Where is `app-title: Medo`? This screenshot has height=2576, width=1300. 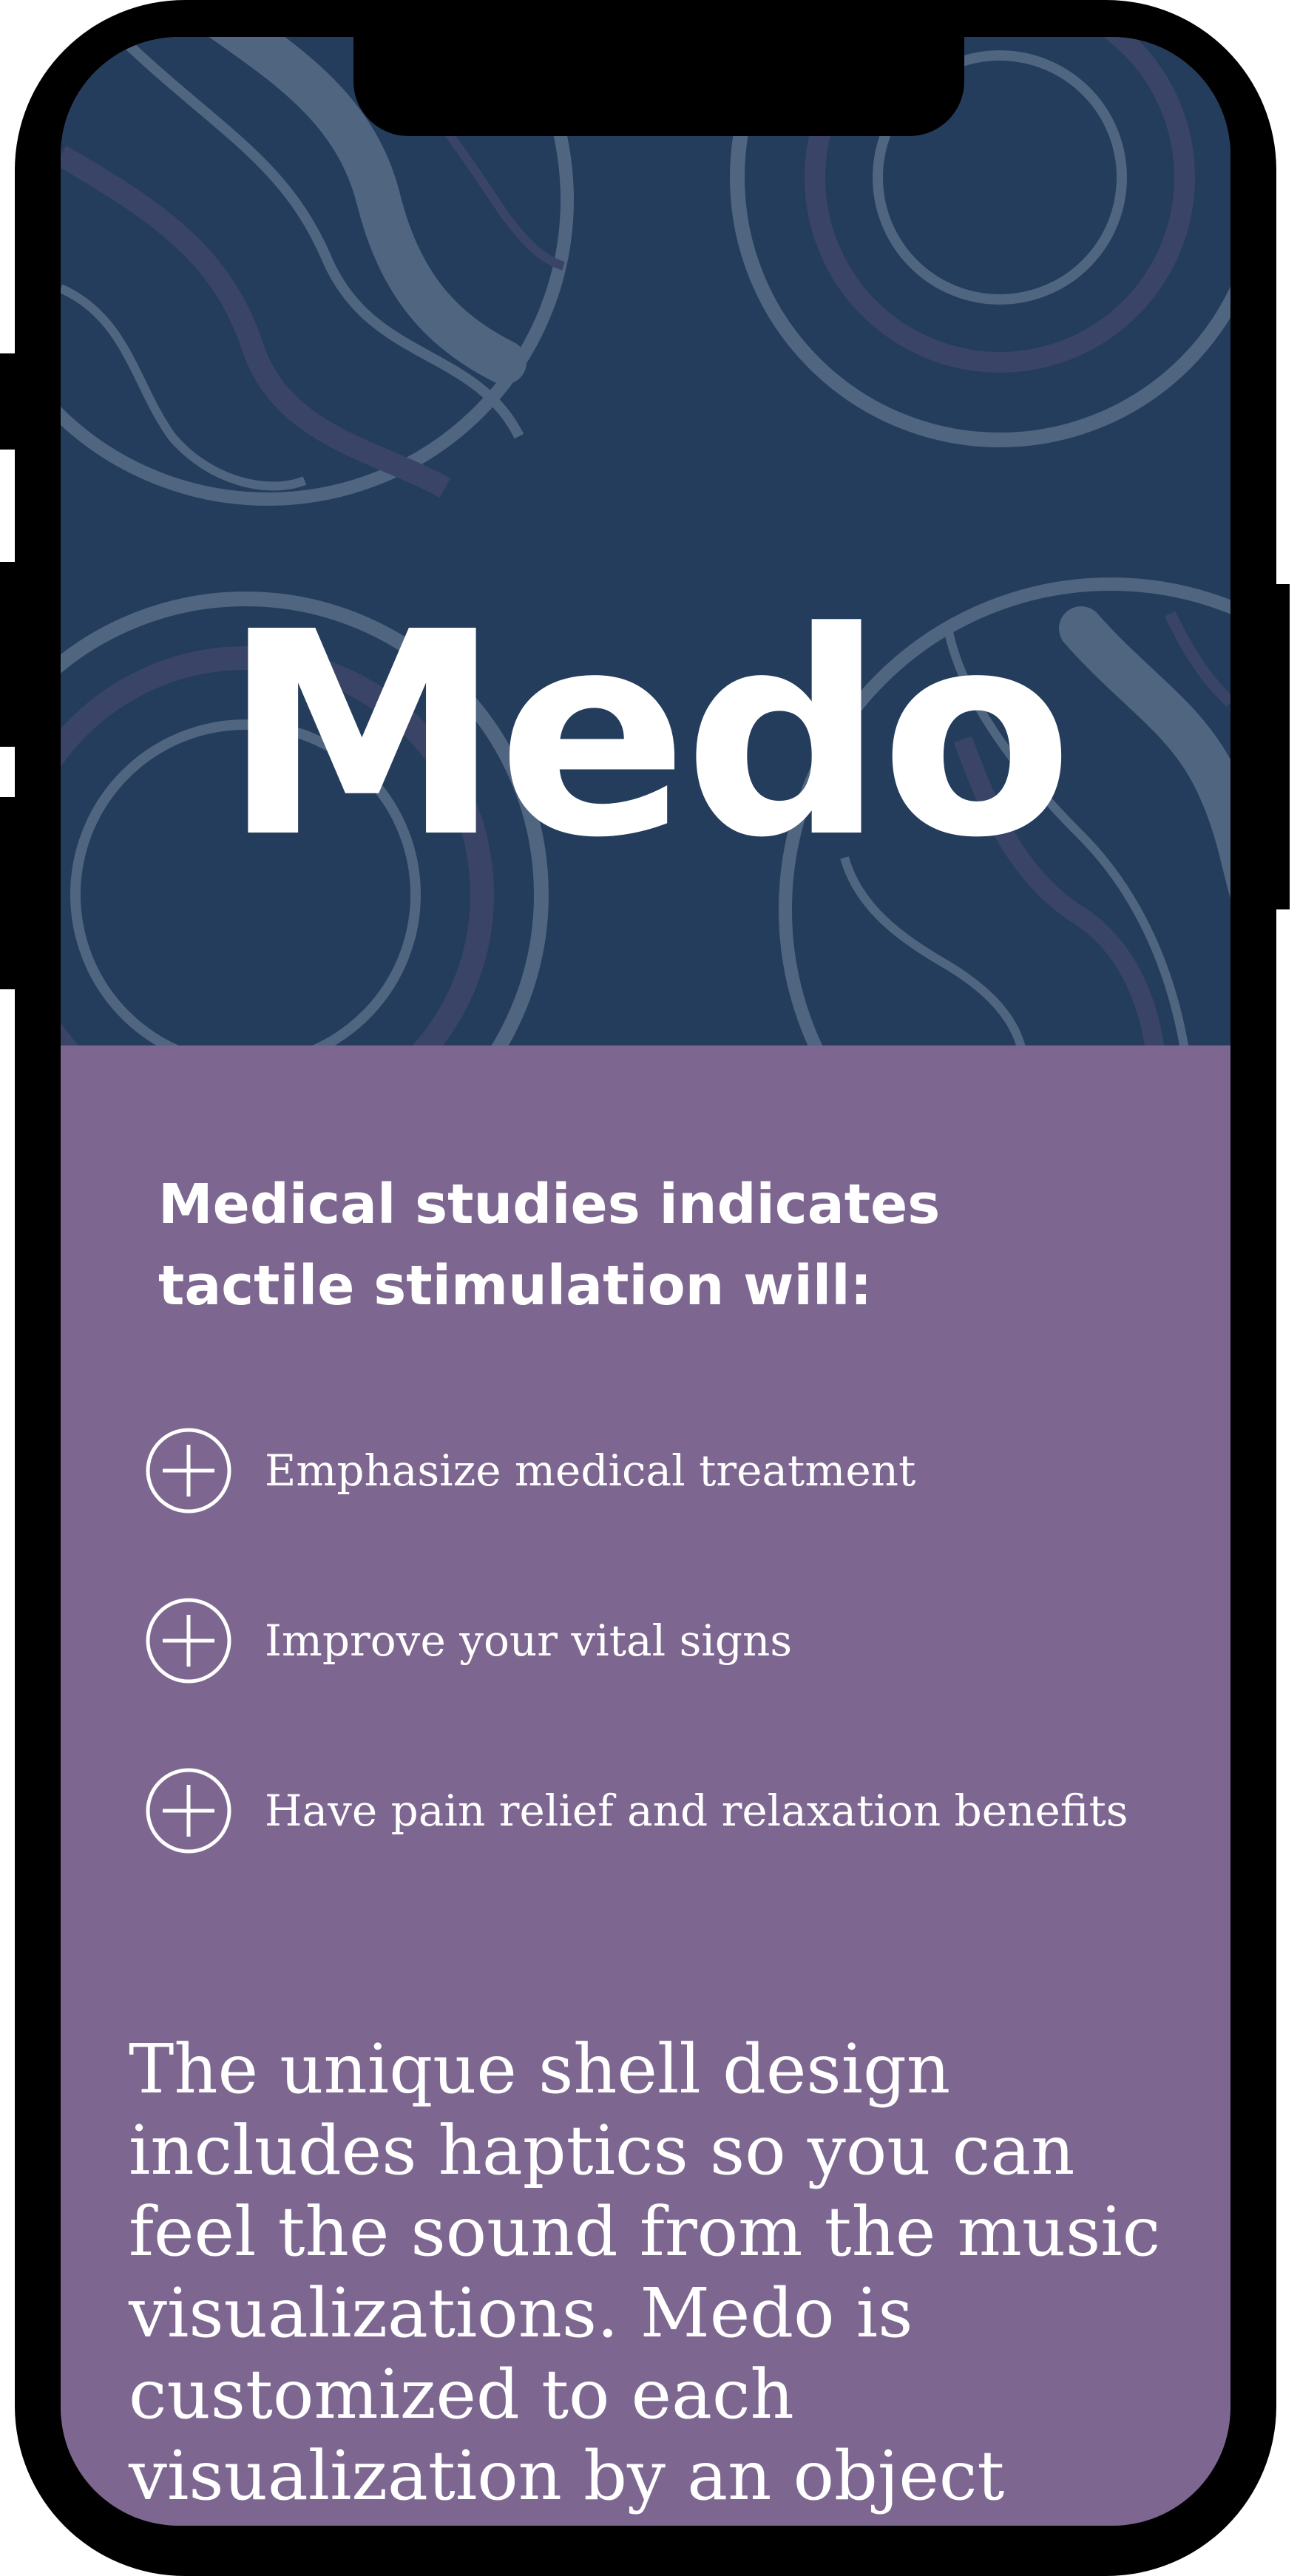 app-title: Medo is located at coordinates (648, 735).